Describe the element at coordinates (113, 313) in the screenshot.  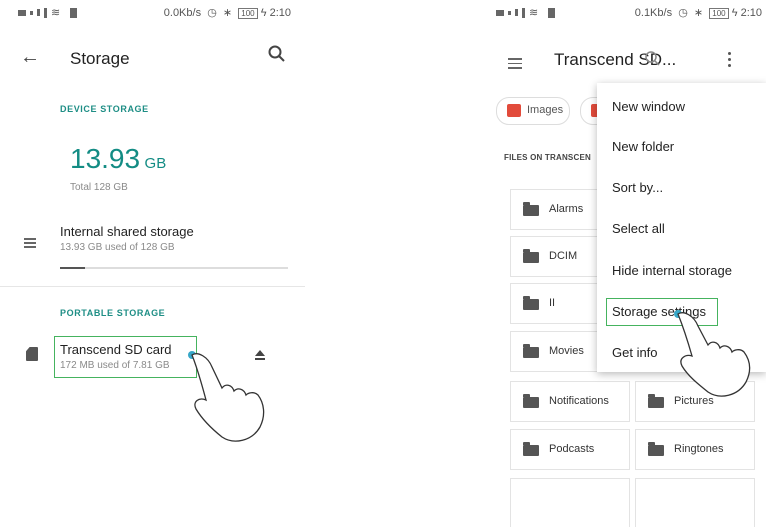
I see `portable-storage-label: PORTABLE STORAGE` at that location.